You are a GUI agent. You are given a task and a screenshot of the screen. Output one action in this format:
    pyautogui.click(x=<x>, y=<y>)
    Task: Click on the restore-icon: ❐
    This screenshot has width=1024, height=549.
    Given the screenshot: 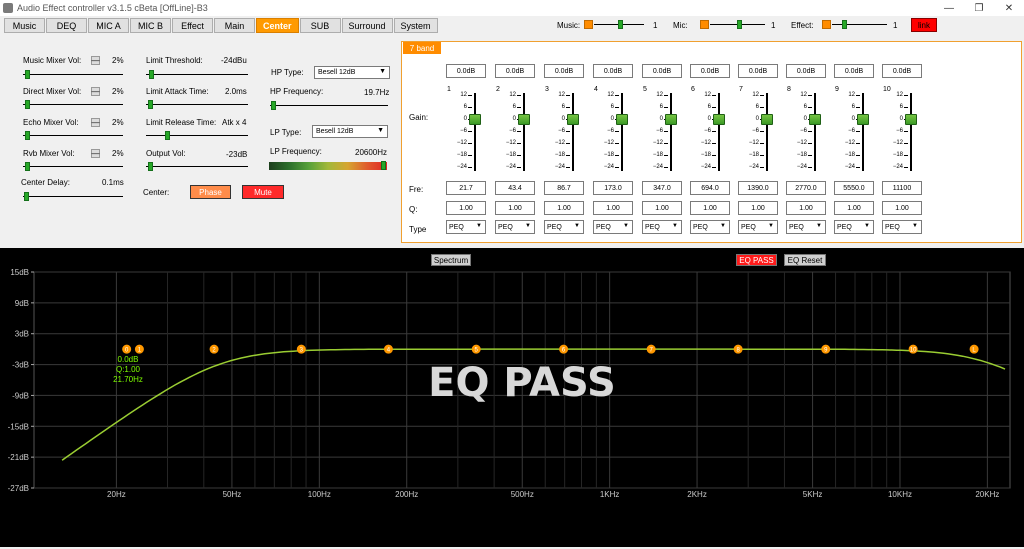 What is the action you would take?
    pyautogui.click(x=979, y=8)
    